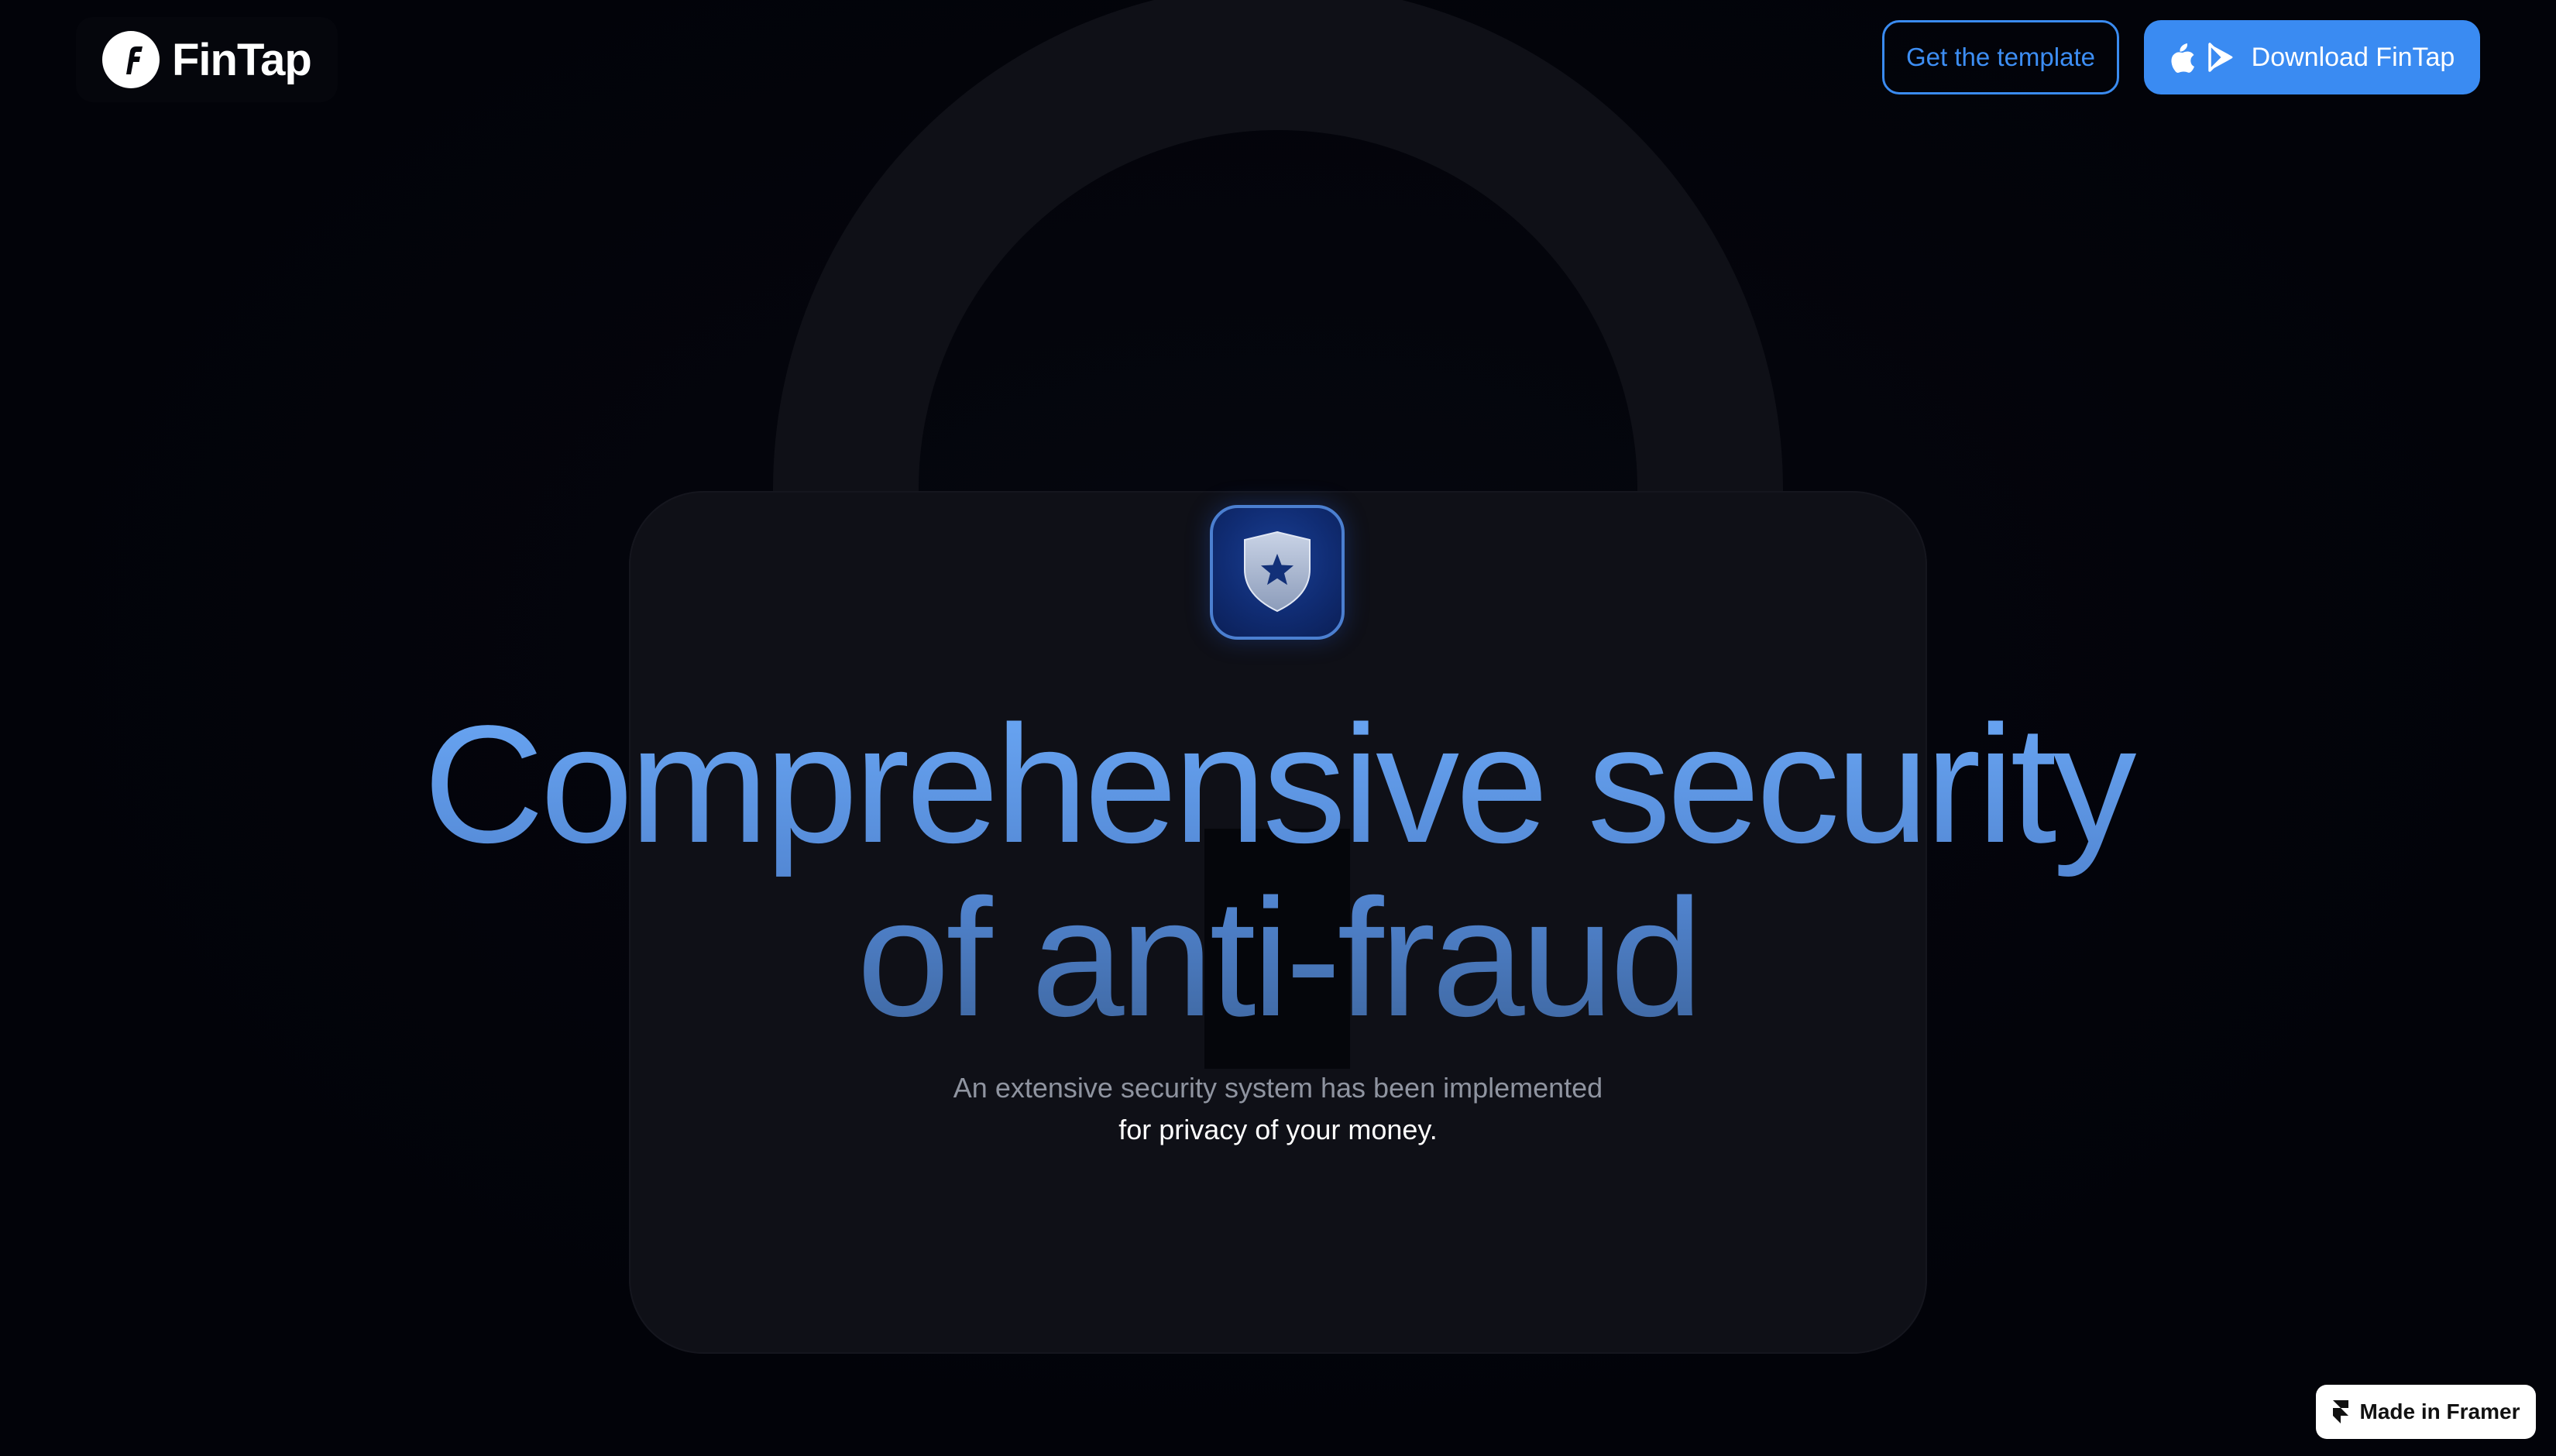 Image resolution: width=2556 pixels, height=1456 pixels. I want to click on framer-icon, so click(2340, 1411).